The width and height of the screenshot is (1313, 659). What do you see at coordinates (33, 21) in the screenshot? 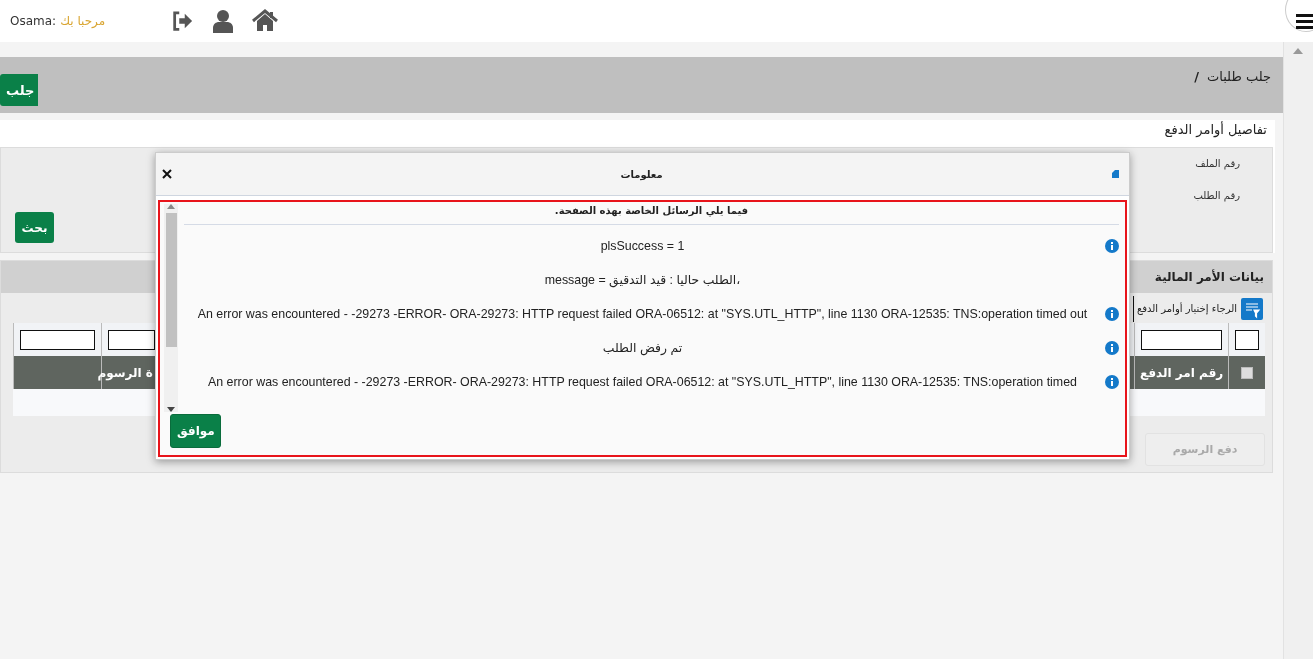
I see `user-name: Osama:` at bounding box center [33, 21].